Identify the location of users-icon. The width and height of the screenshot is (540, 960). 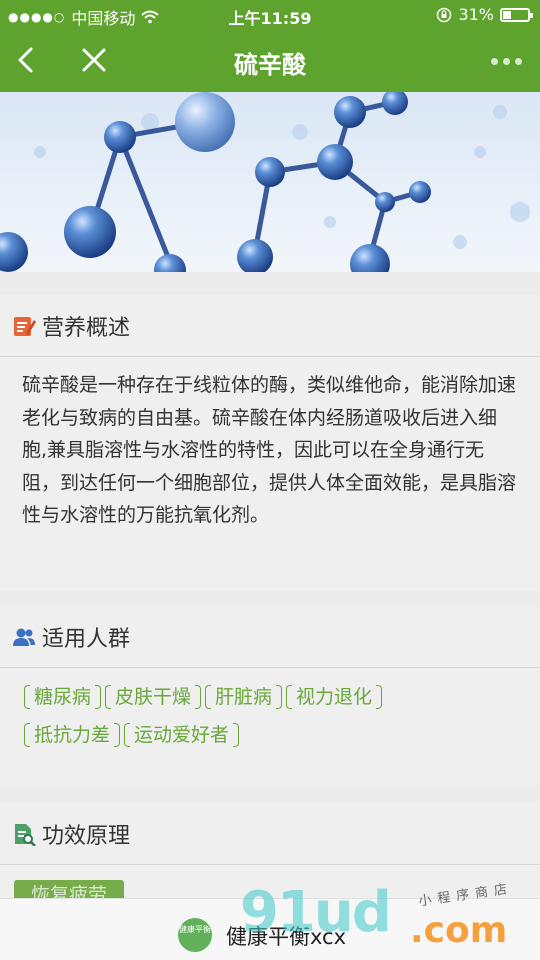
(24, 637).